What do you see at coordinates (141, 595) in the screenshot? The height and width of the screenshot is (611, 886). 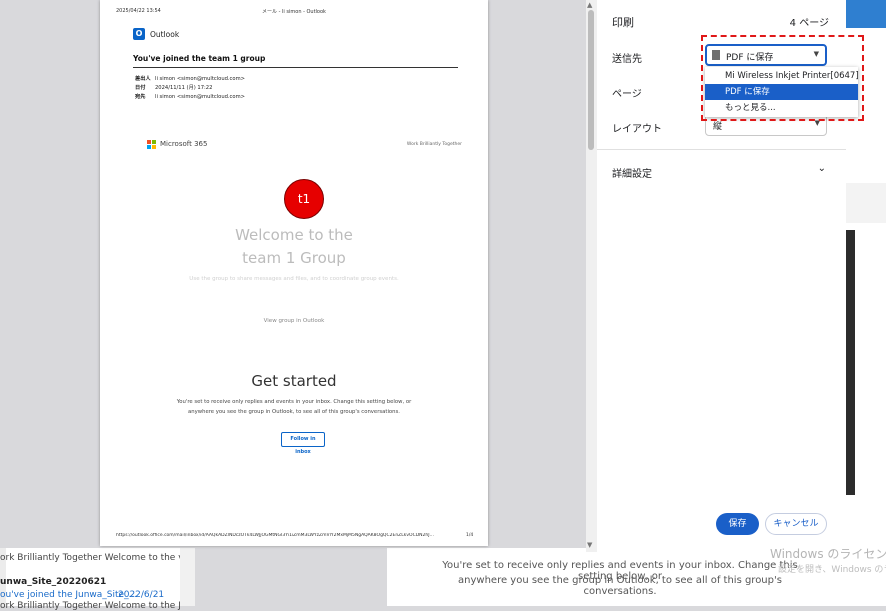 I see `list-item-date: 2022/6/21` at bounding box center [141, 595].